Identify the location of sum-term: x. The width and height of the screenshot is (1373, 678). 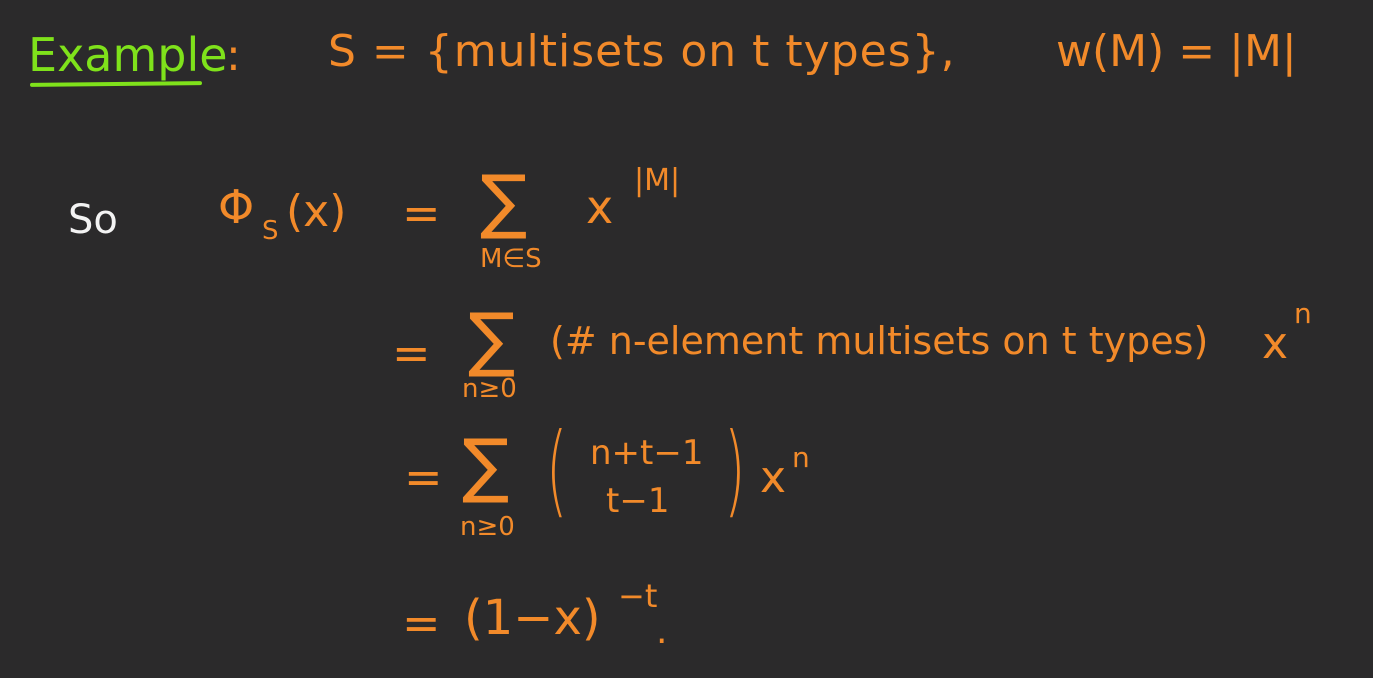
(600, 207).